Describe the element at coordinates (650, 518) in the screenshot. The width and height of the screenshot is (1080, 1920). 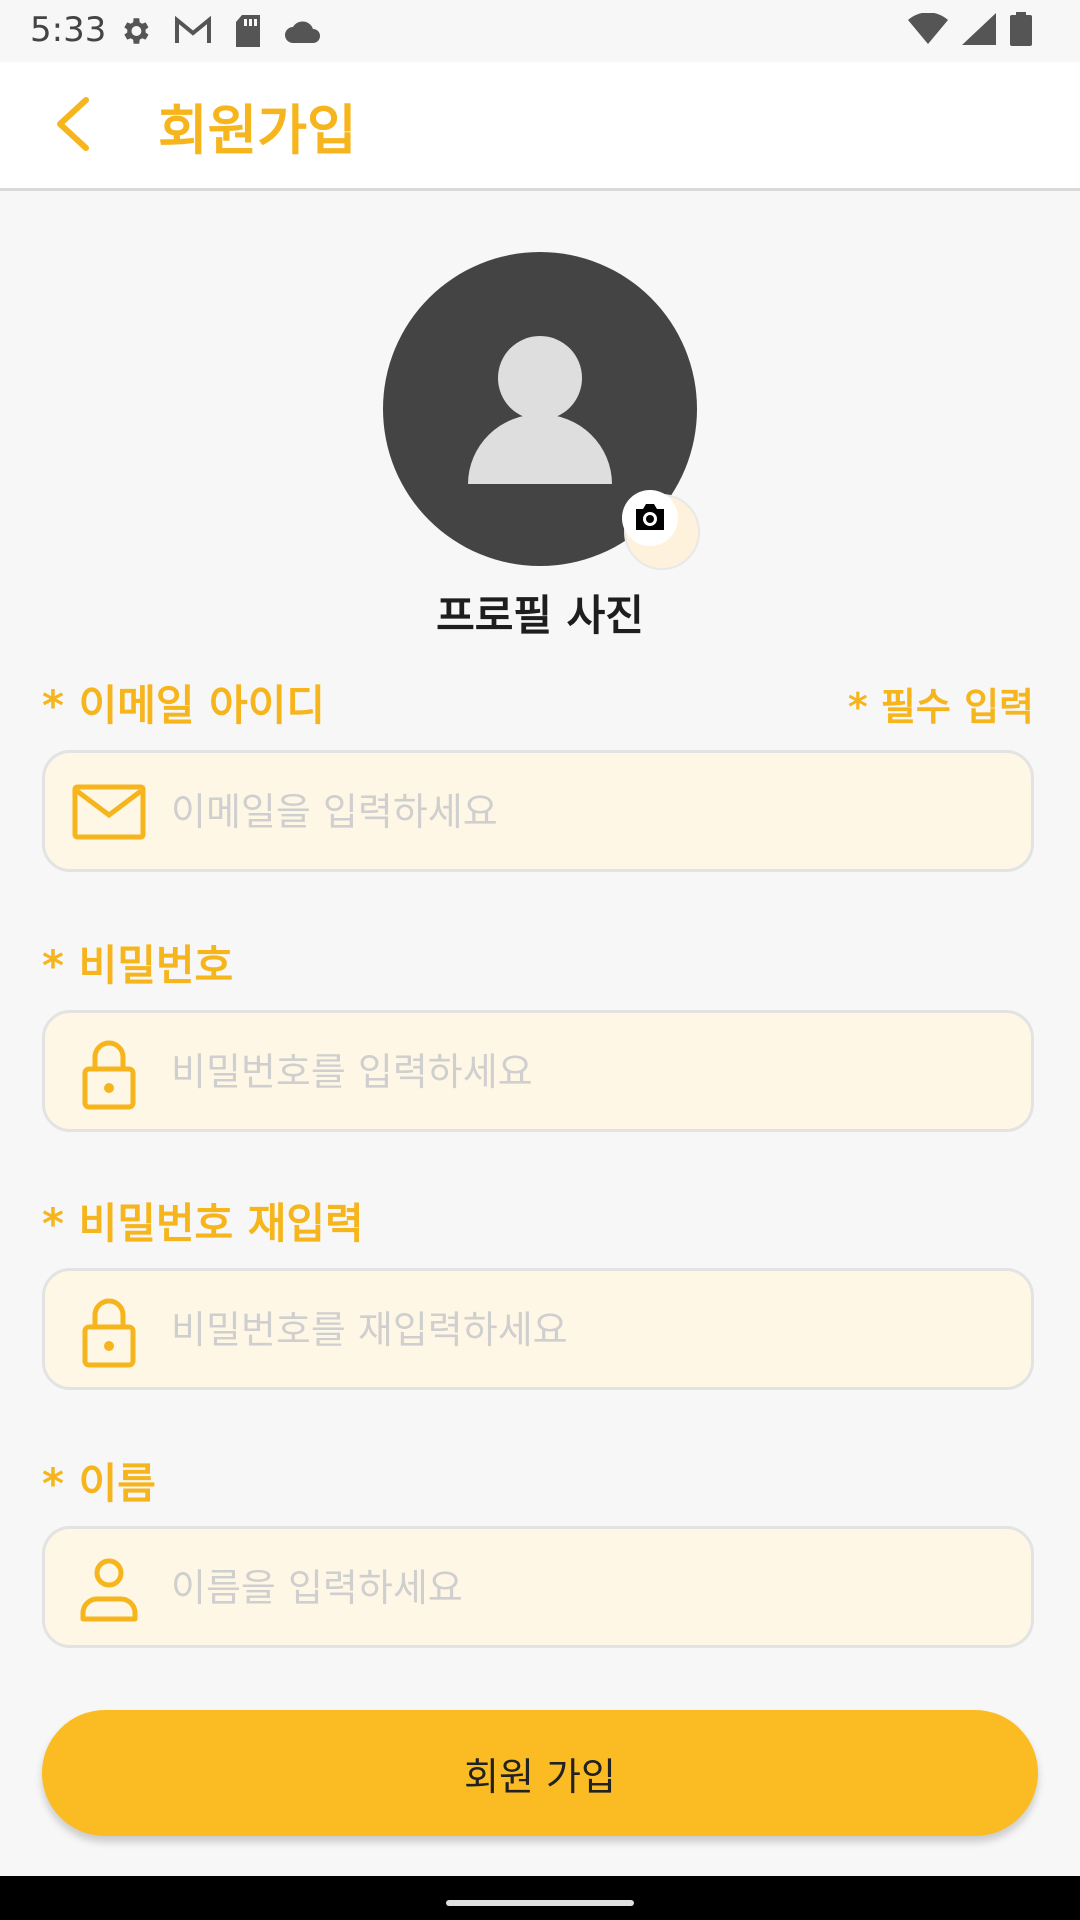
I see `camera-icon` at that location.